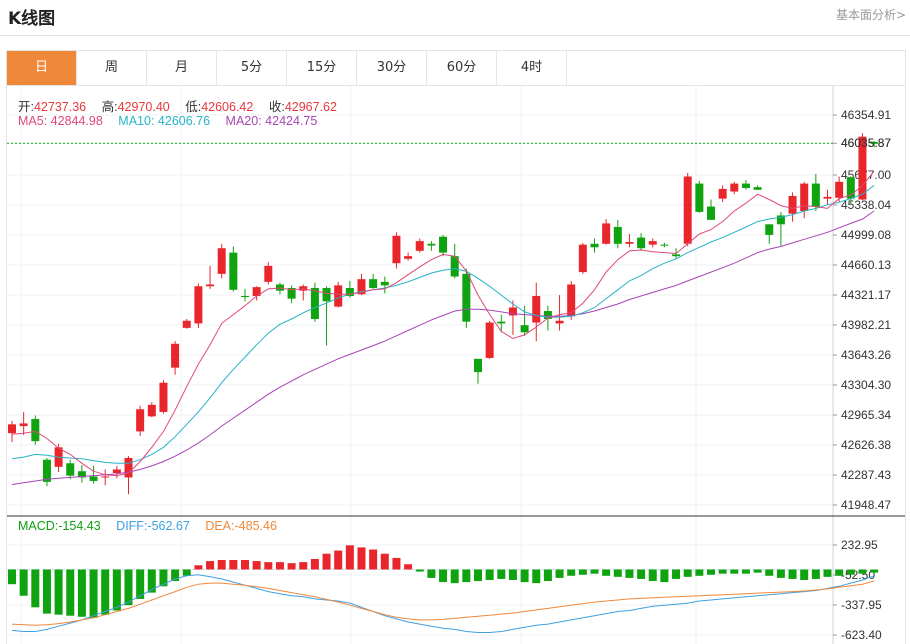 This screenshot has width=910, height=644. Describe the element at coordinates (33, 121) in the screenshot. I see `ma5-label: MA5:` at that location.